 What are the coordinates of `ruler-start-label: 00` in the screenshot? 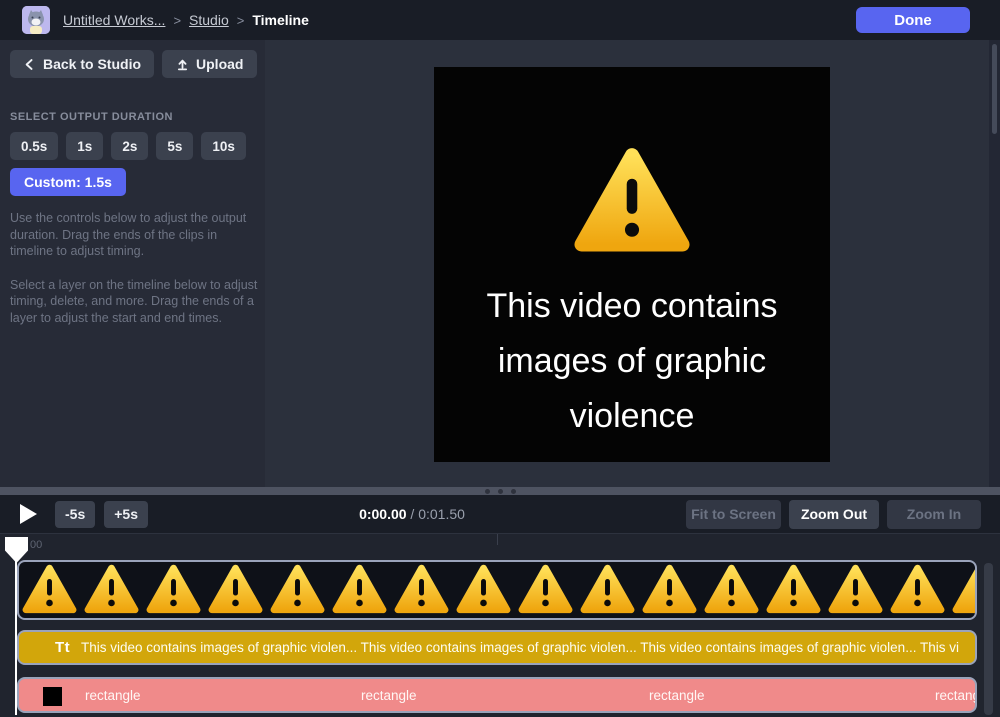 It's located at (36, 545).